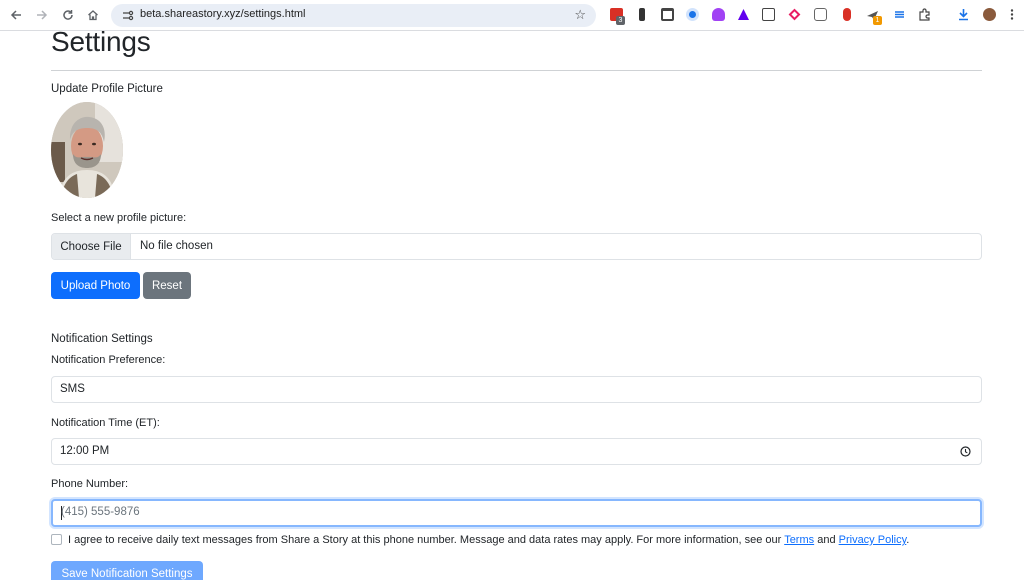 This screenshot has height=580, width=1024. I want to click on notification-time-label: Notification Time (ET):, so click(105, 423).